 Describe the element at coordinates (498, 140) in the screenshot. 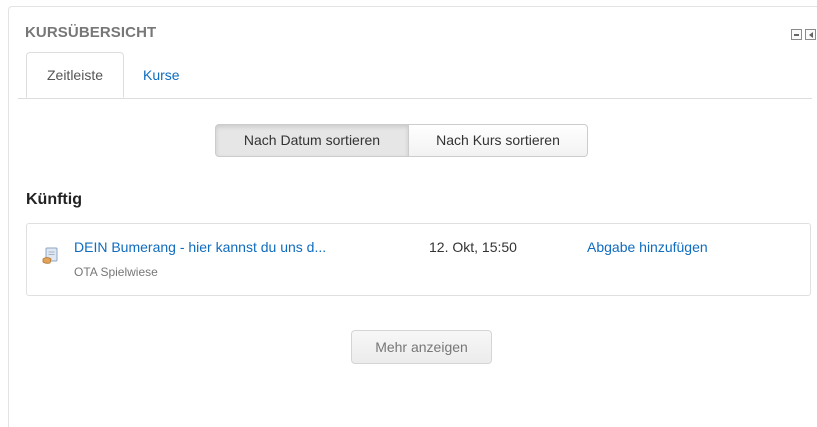

I see `sort-by-course-button: Nach Kurs sortieren` at that location.